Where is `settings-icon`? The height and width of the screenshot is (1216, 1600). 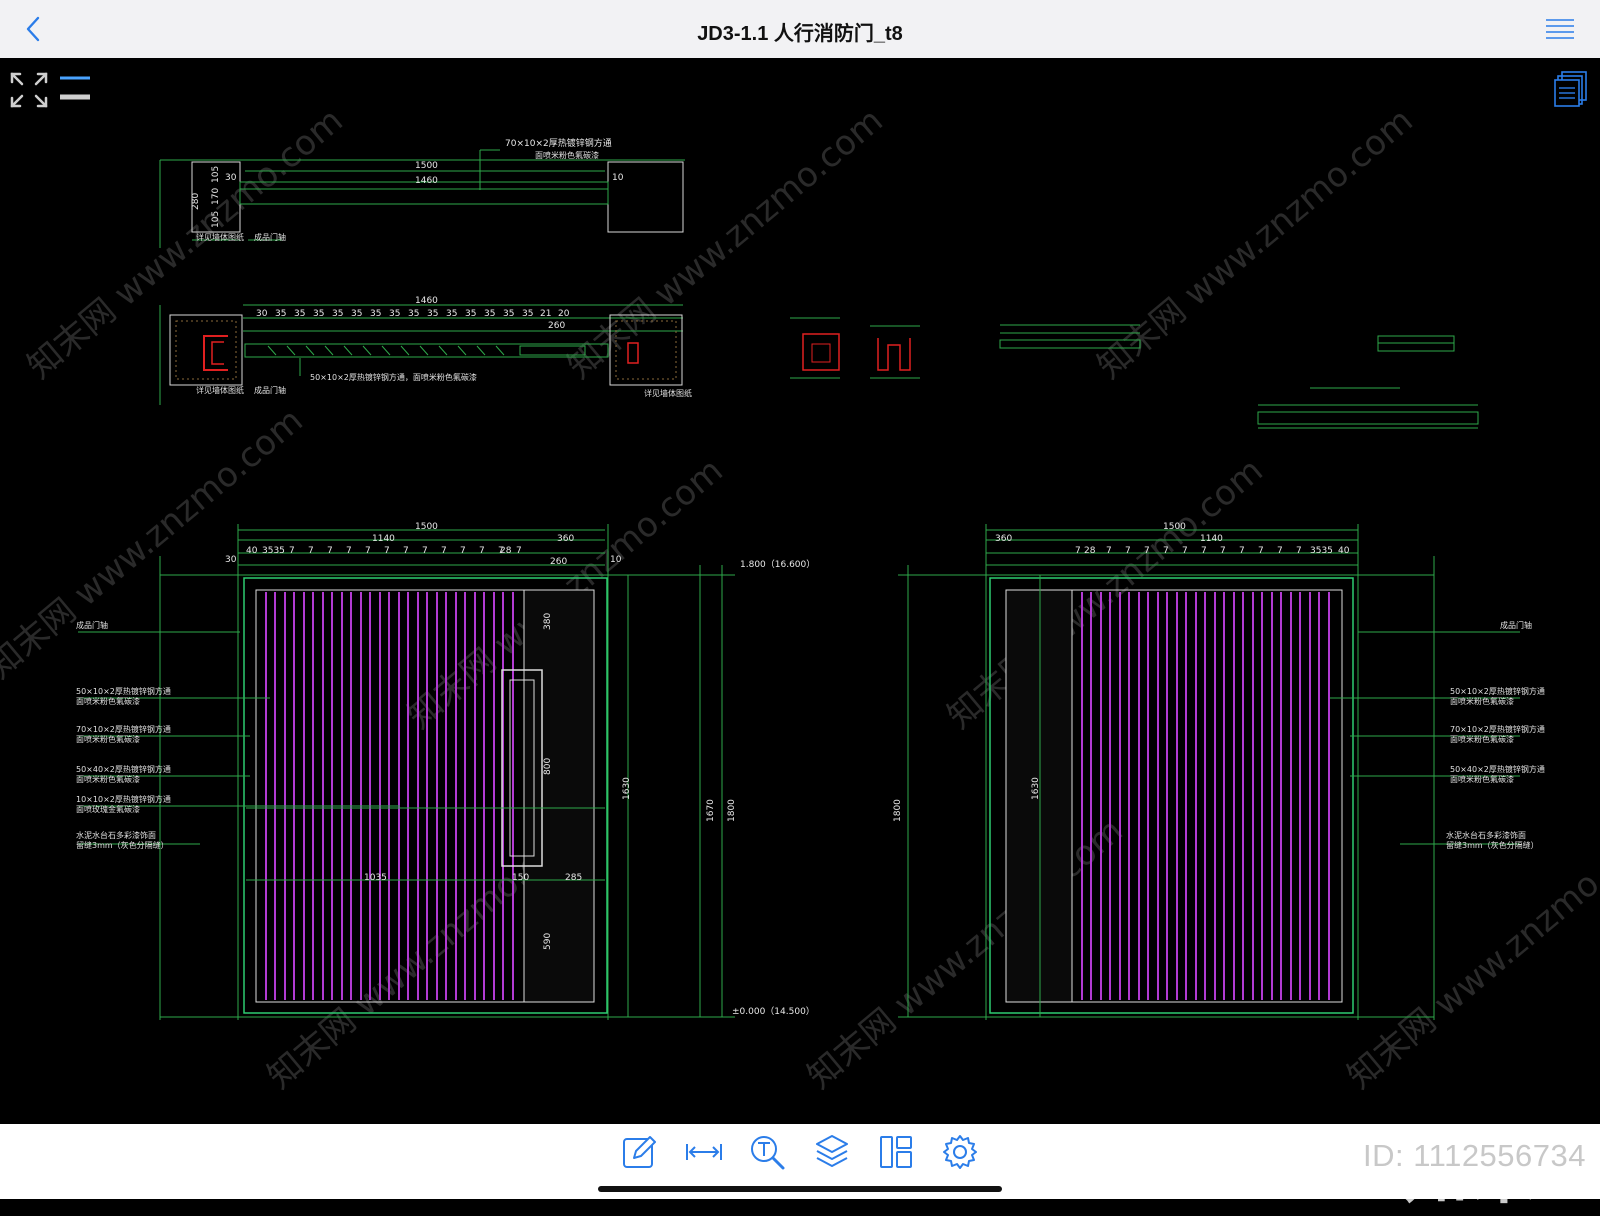 settings-icon is located at coordinates (960, 1152).